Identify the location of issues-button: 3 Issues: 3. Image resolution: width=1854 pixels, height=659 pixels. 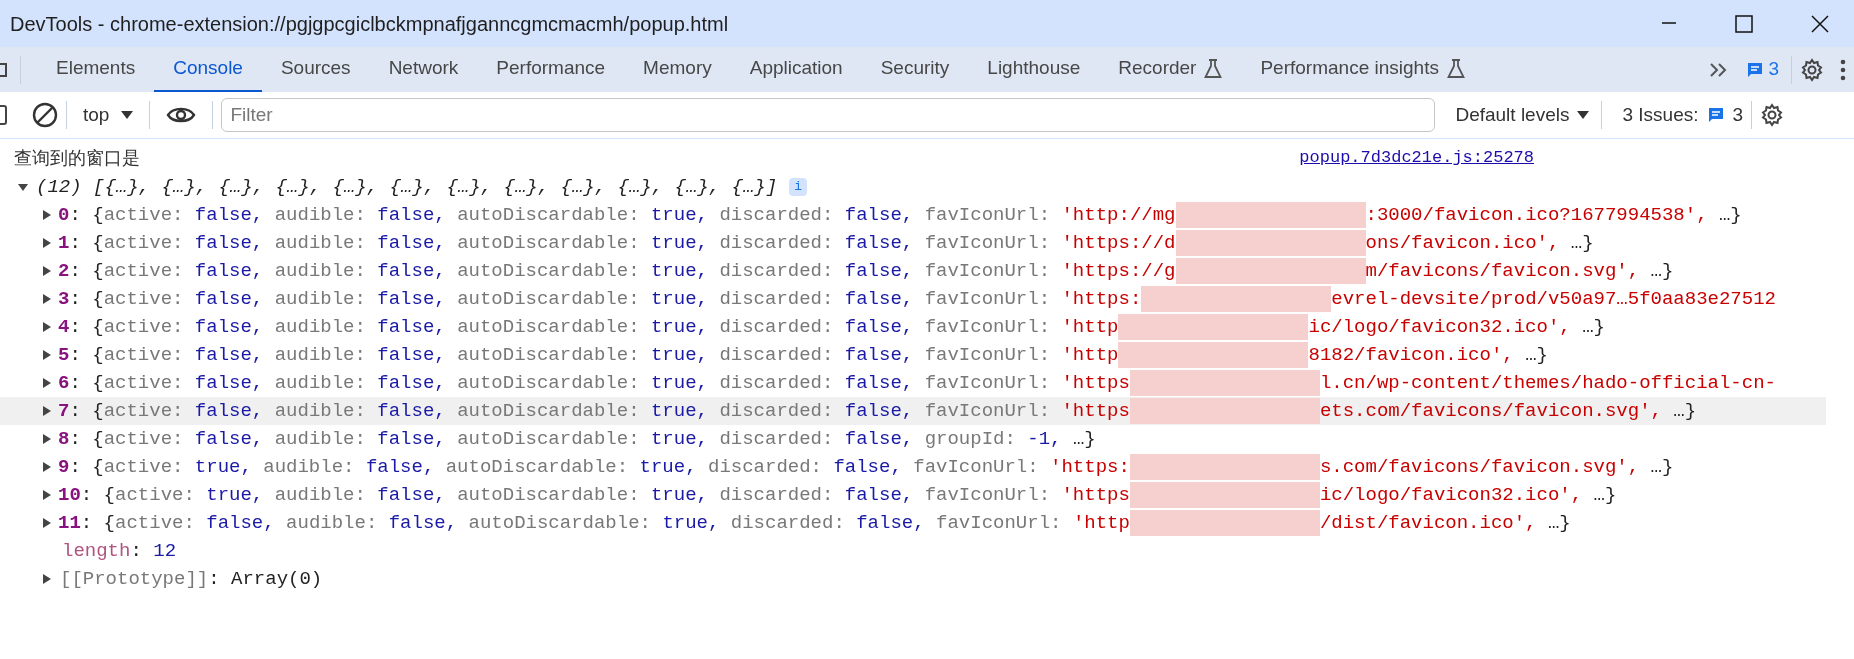
(1683, 115).